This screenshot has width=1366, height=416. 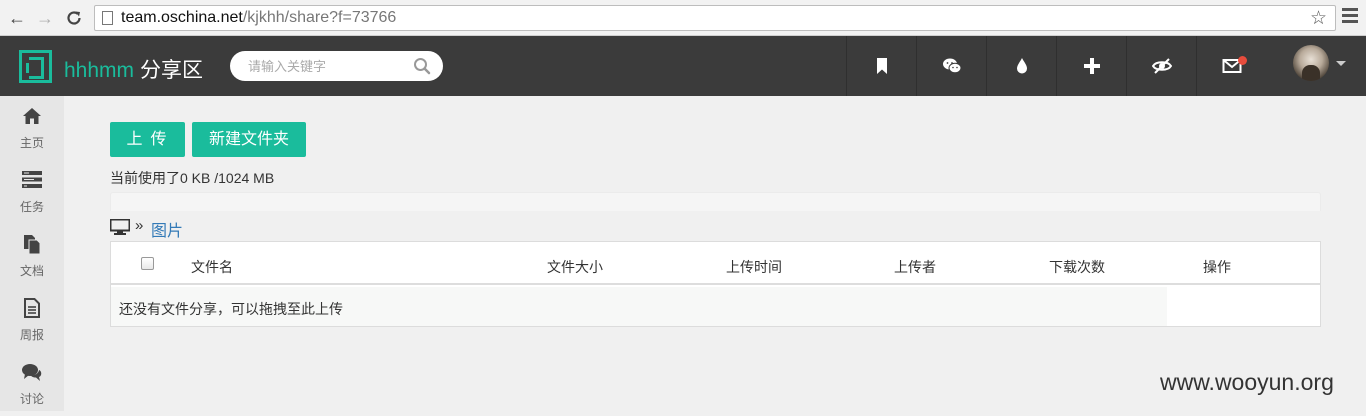 What do you see at coordinates (683, 66) in the screenshot?
I see `app-header: hhhmm 分享区` at bounding box center [683, 66].